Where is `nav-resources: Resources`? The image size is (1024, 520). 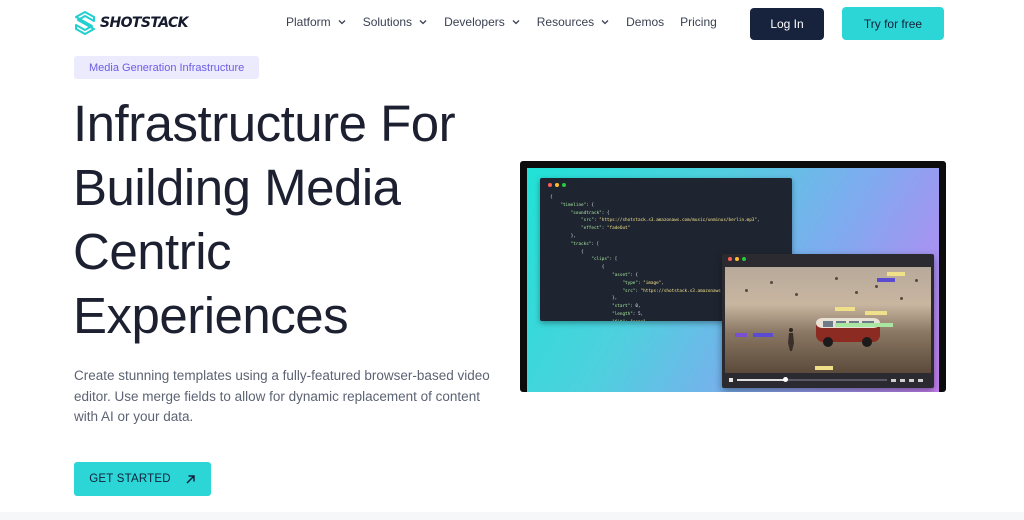 nav-resources: Resources is located at coordinates (573, 22).